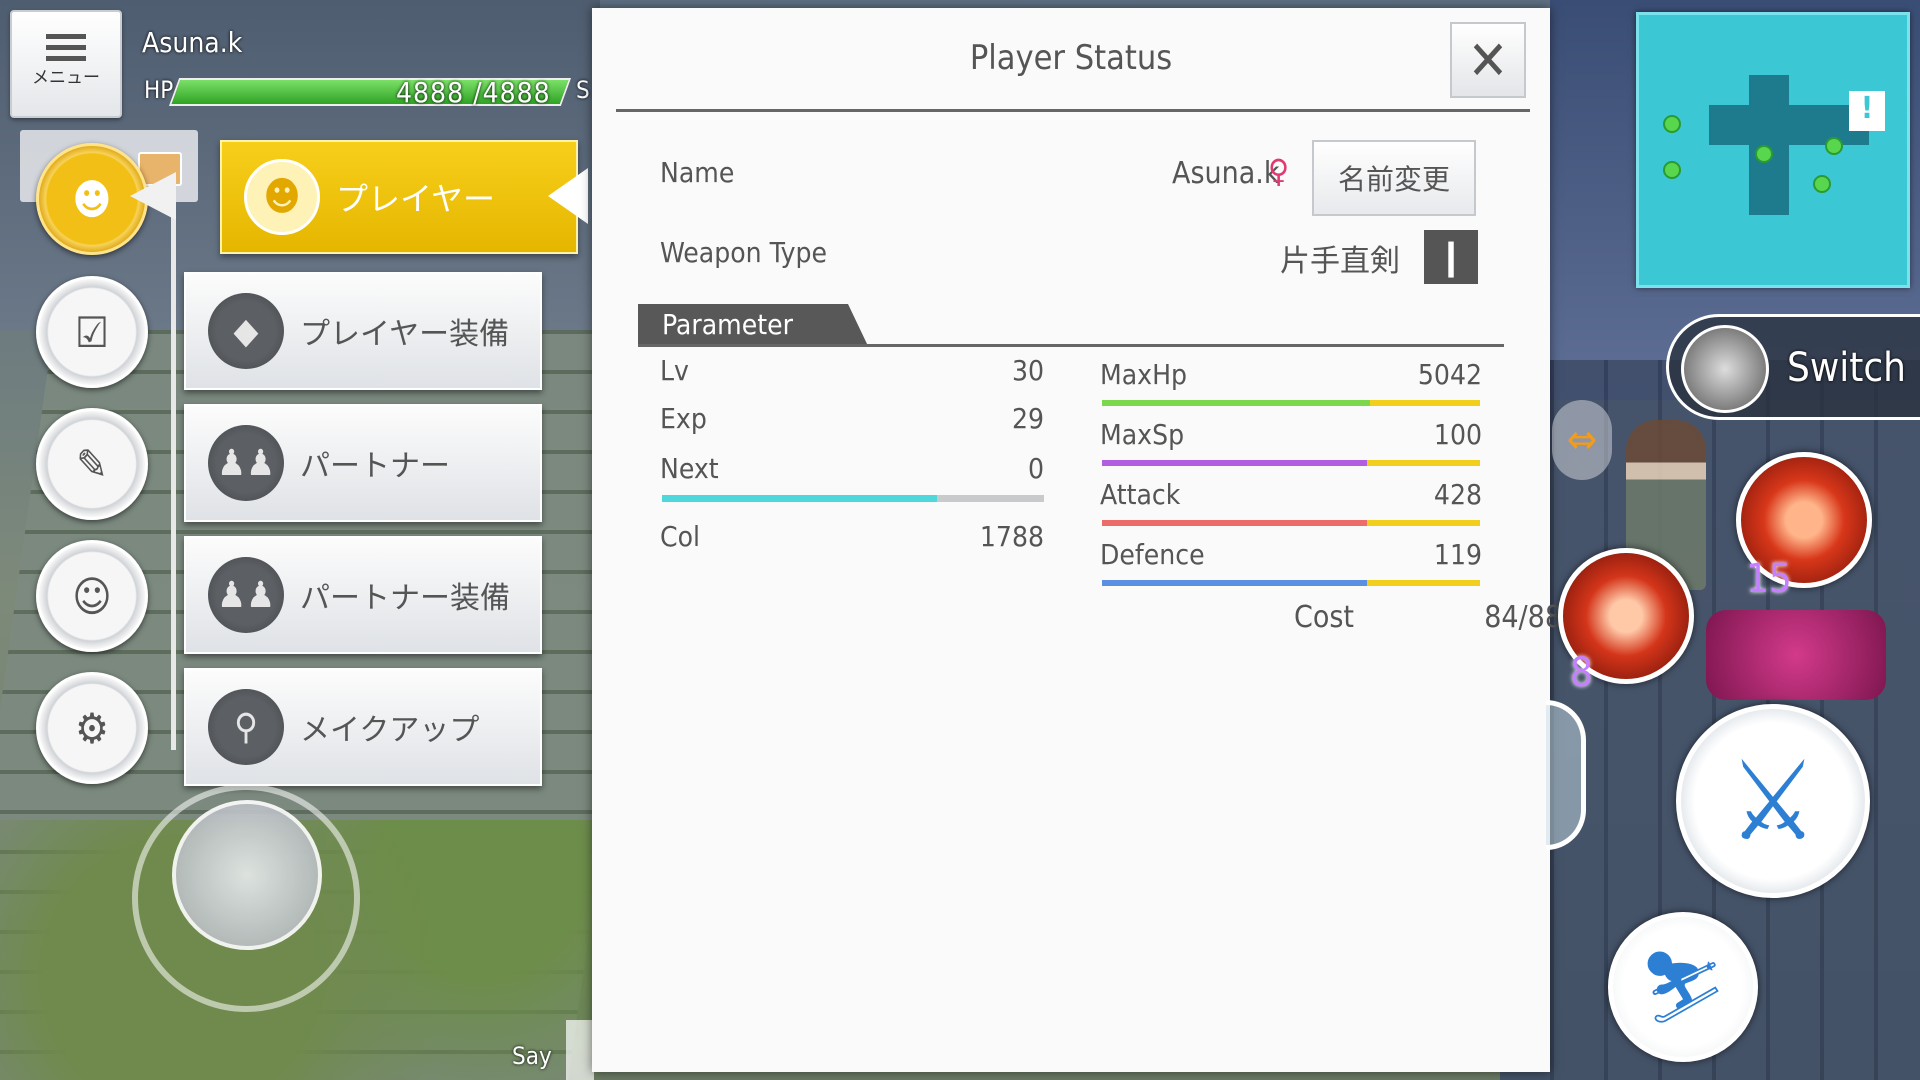 The width and height of the screenshot is (1920, 1080). What do you see at coordinates (1234, 463) in the screenshot?
I see `maxsp-bar-fill` at bounding box center [1234, 463].